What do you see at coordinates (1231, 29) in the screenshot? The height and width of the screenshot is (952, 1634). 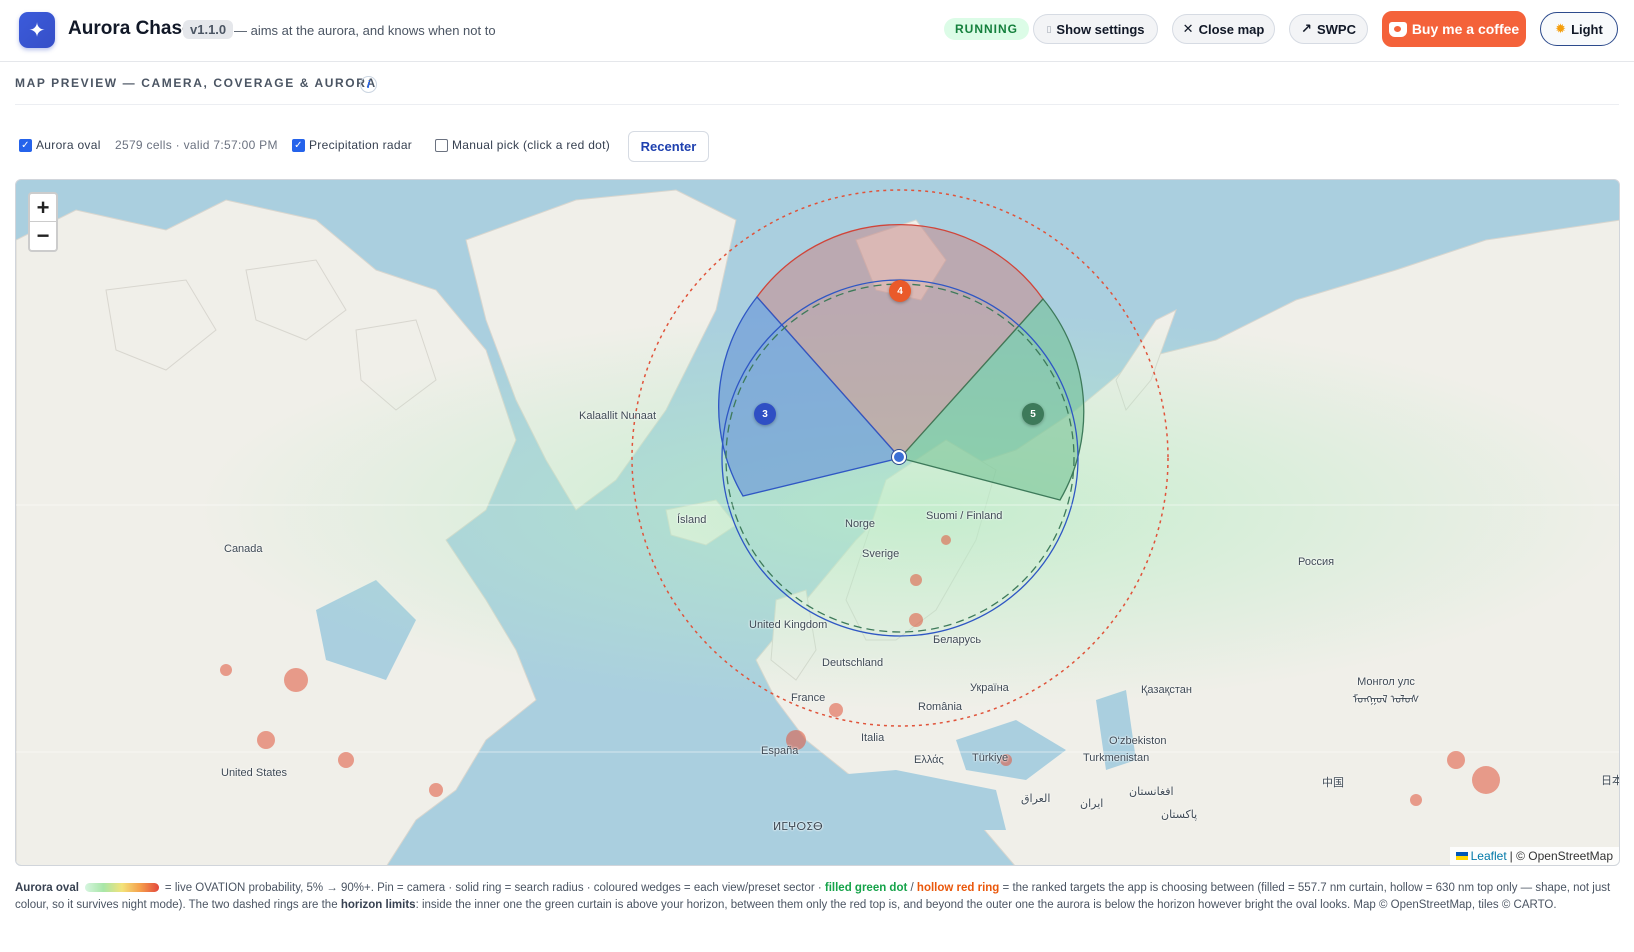 I see `close-map-label: Close map` at bounding box center [1231, 29].